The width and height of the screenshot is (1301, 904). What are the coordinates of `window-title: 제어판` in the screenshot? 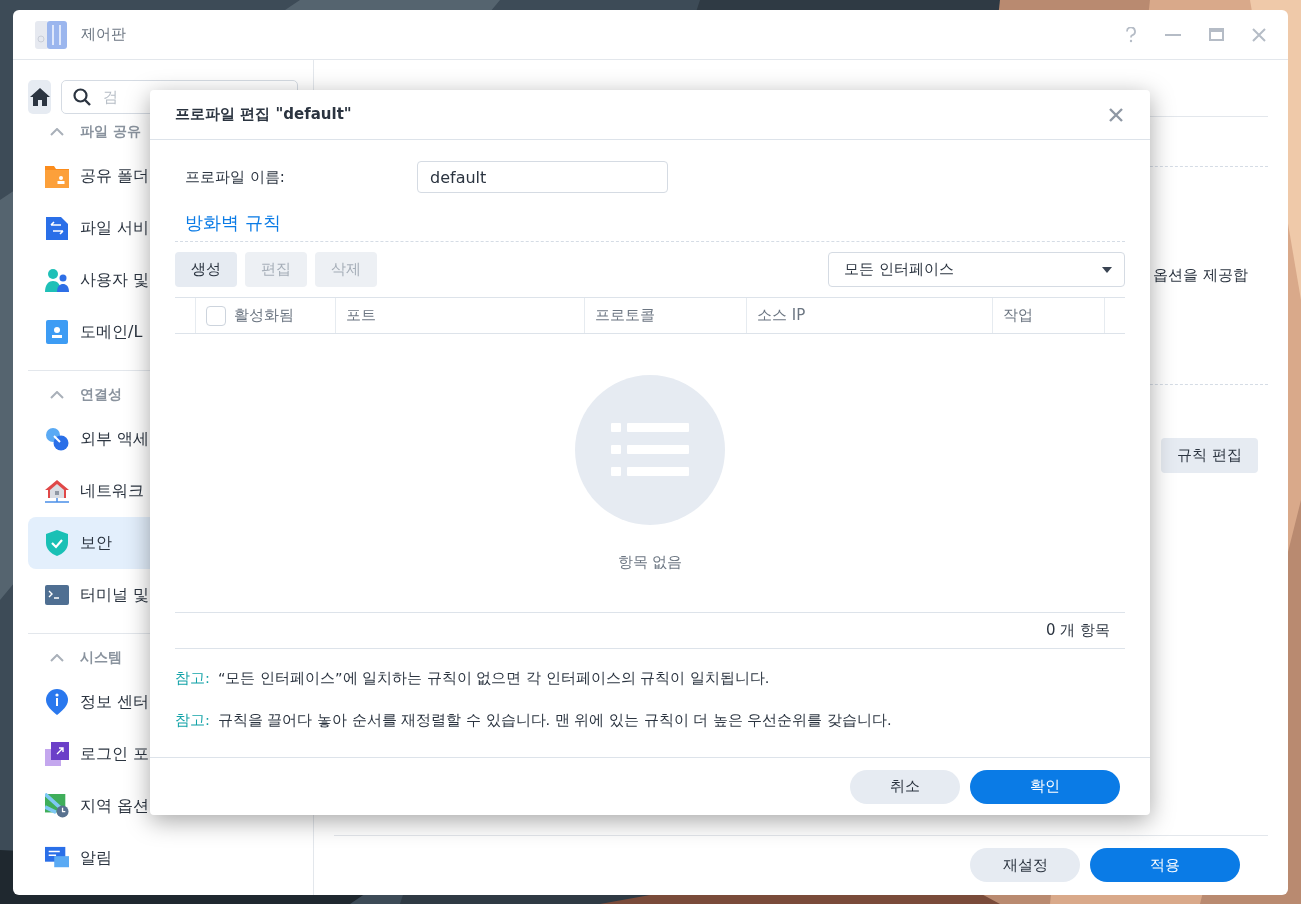 It's located at (103, 34).